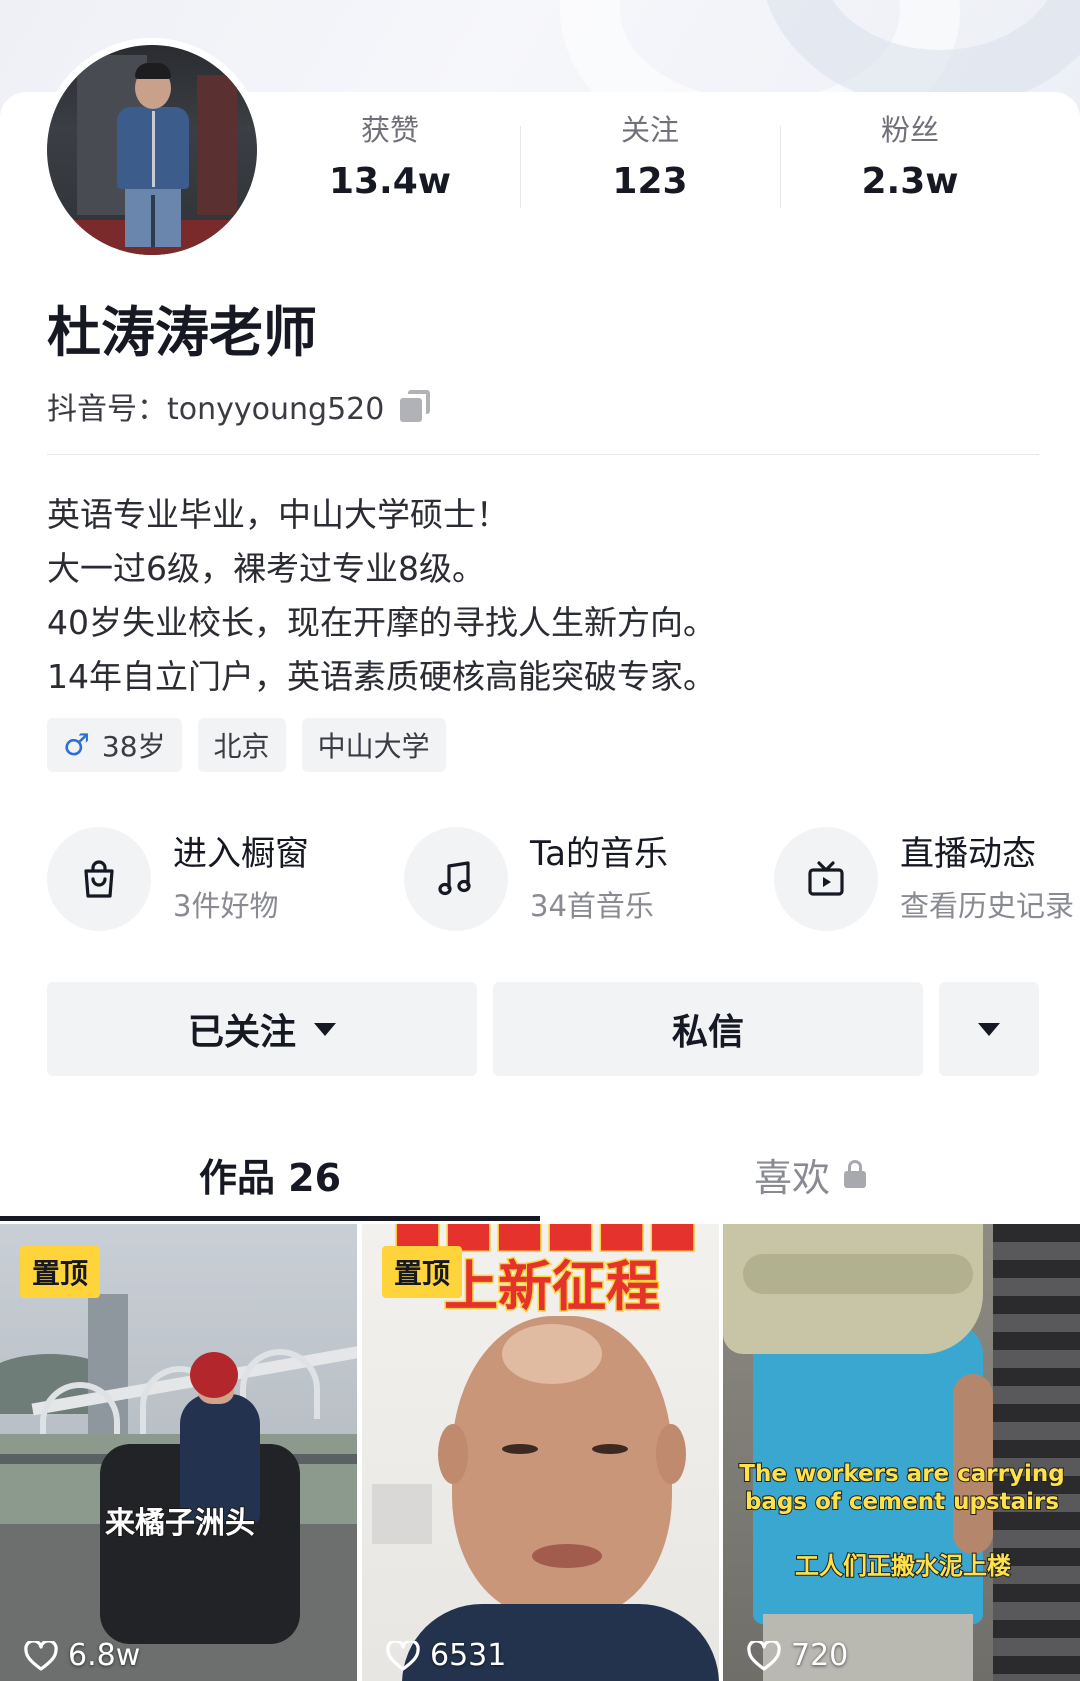 This screenshot has height=1681, width=1080. What do you see at coordinates (226, 906) in the screenshot?
I see `feature-subtitle: 3件好物` at bounding box center [226, 906].